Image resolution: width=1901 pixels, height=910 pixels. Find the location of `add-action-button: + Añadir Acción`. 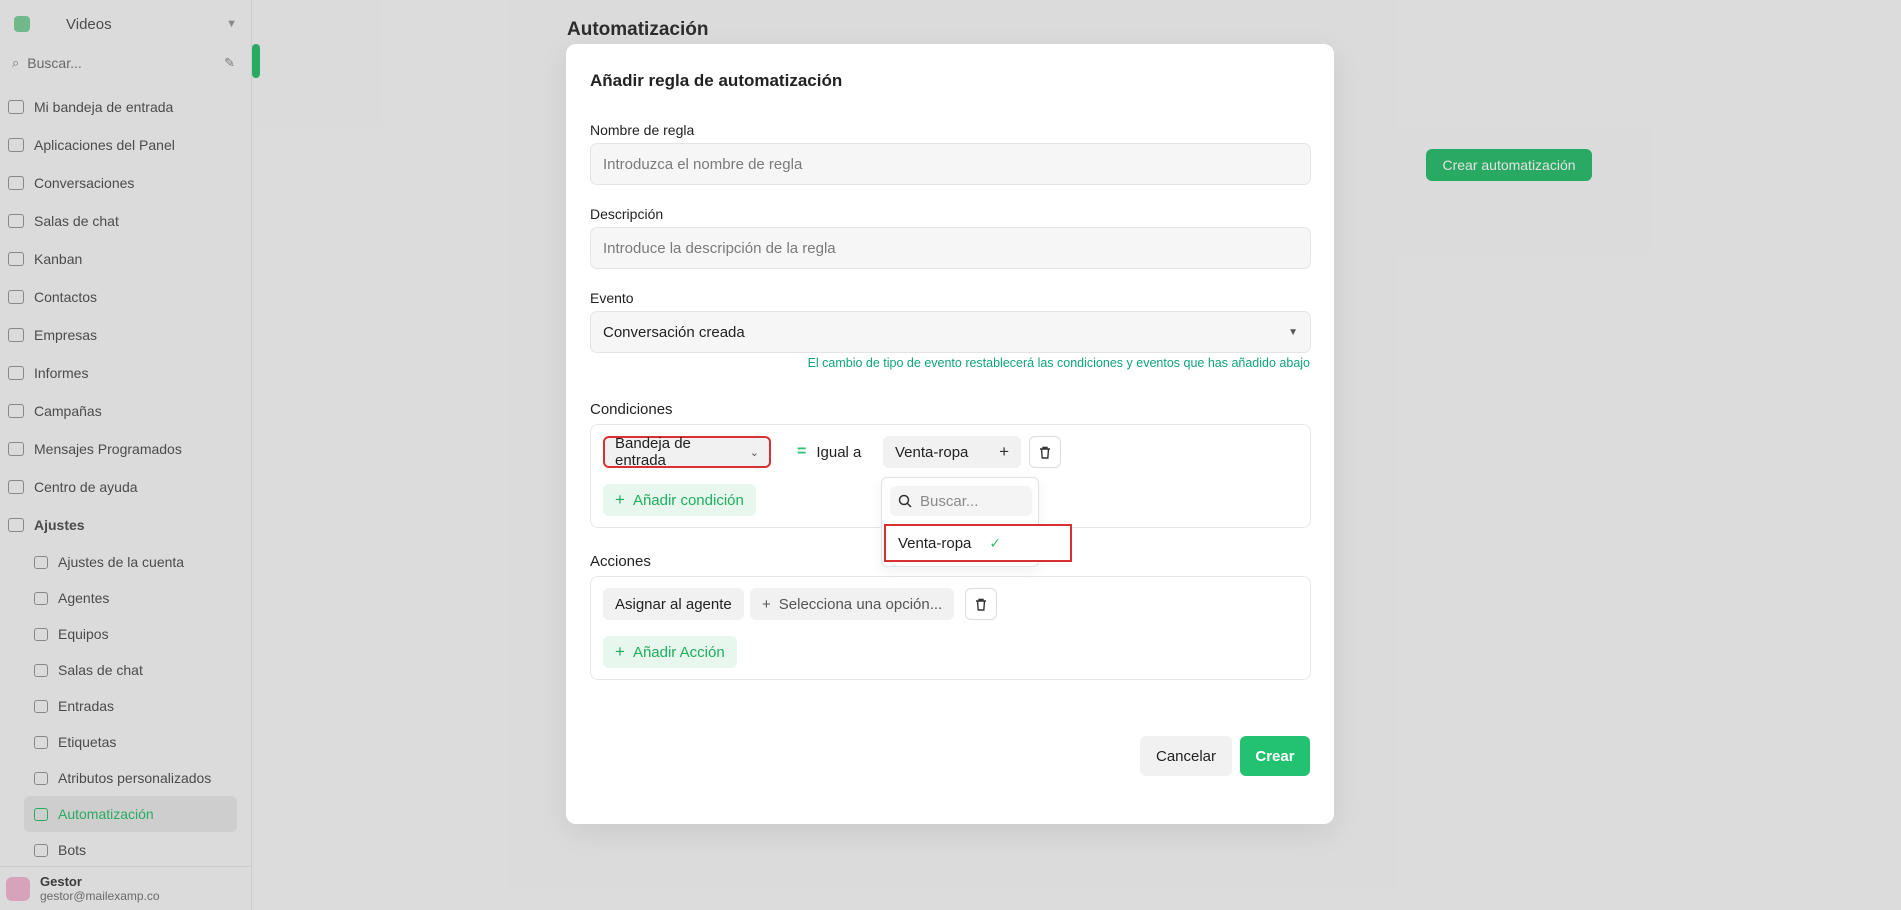

add-action-button: + Añadir Acción is located at coordinates (670, 652).